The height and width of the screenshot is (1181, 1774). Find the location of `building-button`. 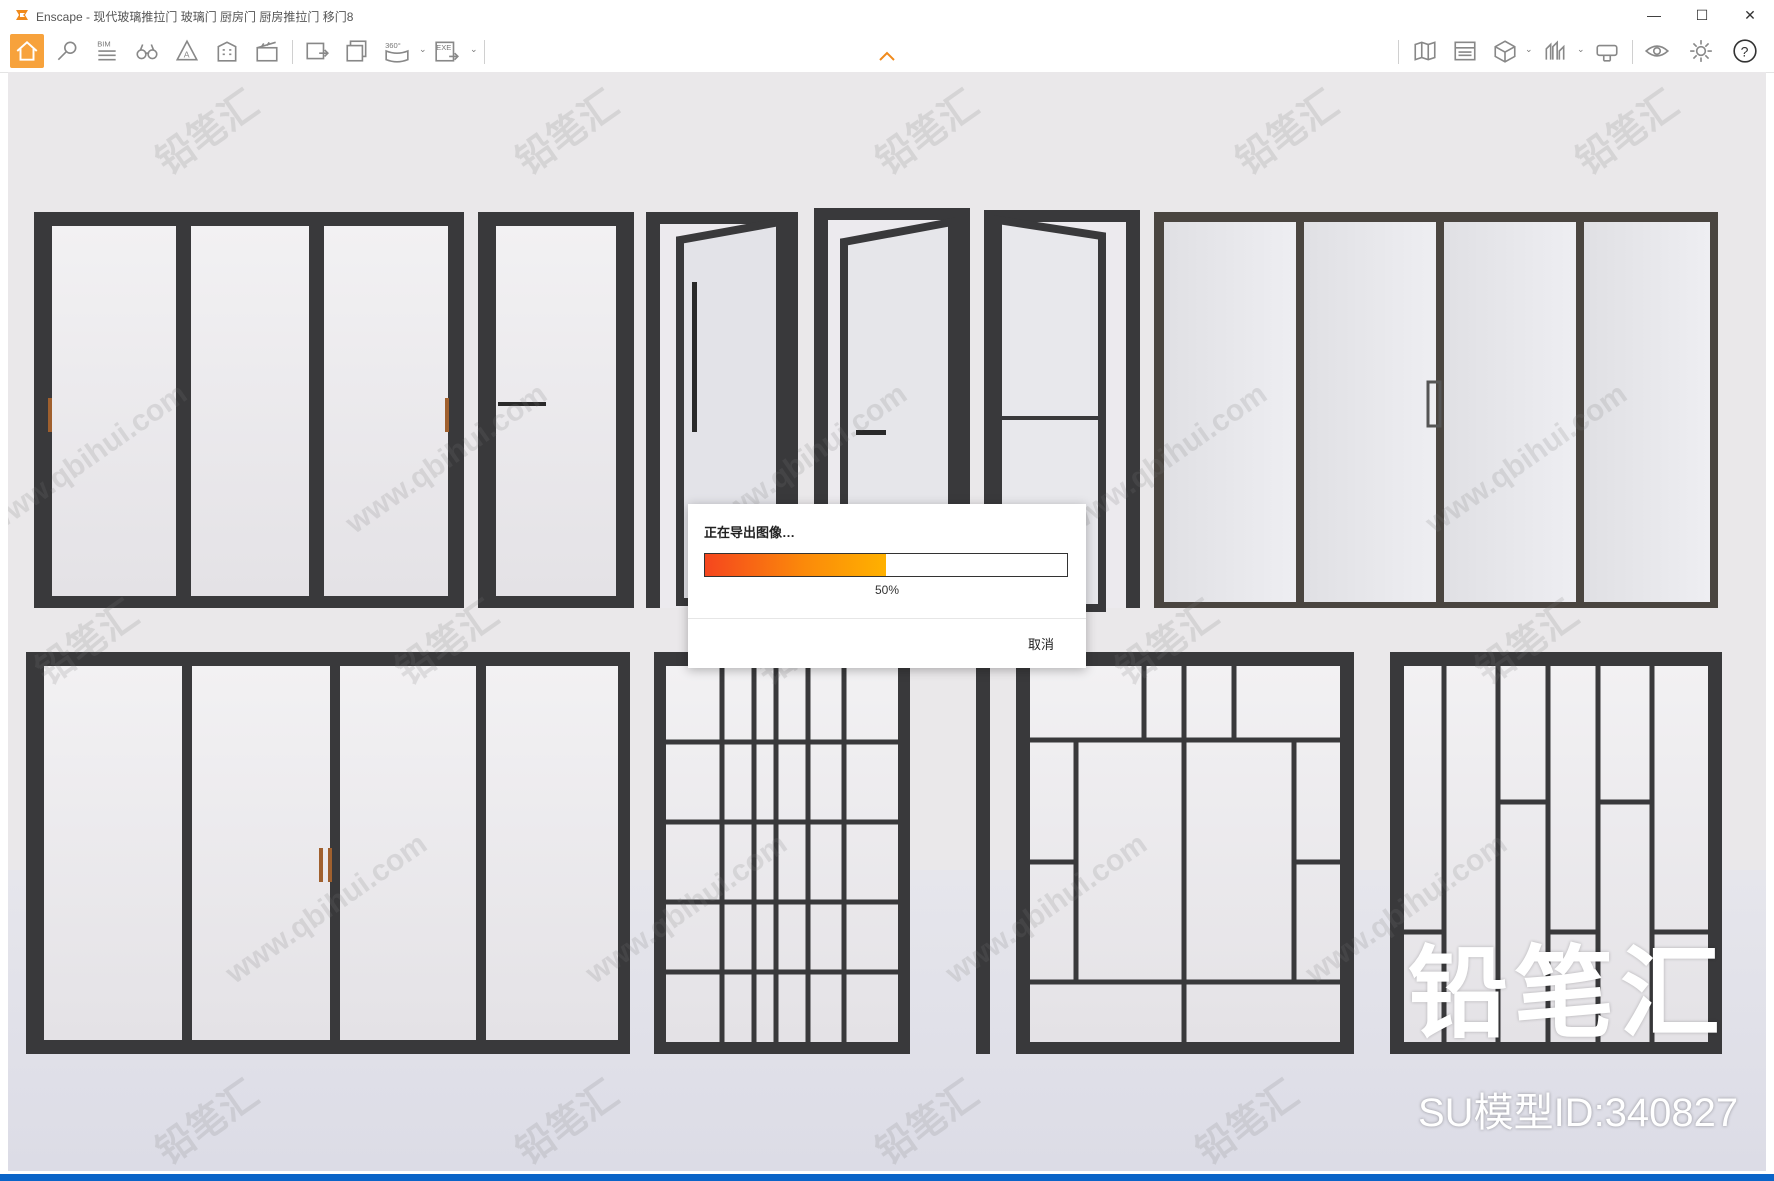

building-button is located at coordinates (227, 51).